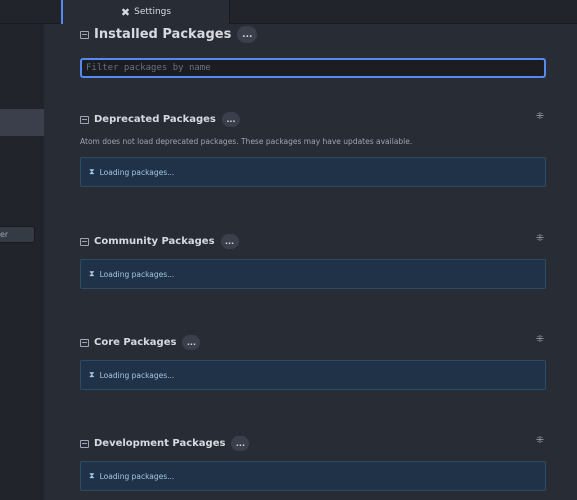 The height and width of the screenshot is (500, 577). What do you see at coordinates (313, 68) in the screenshot?
I see `filter-packages-input` at bounding box center [313, 68].